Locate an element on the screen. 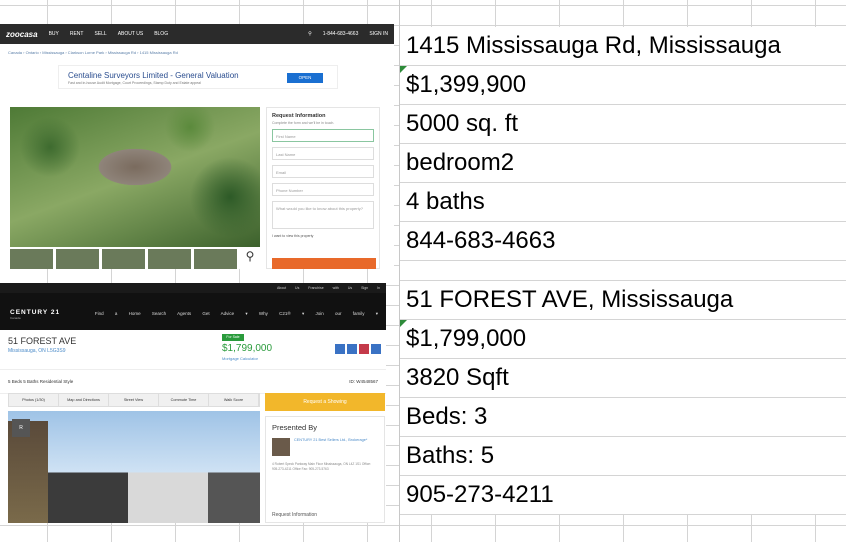 Image resolution: width=846 pixels, height=542 pixels. c21-property-photo: R is located at coordinates (134, 467).